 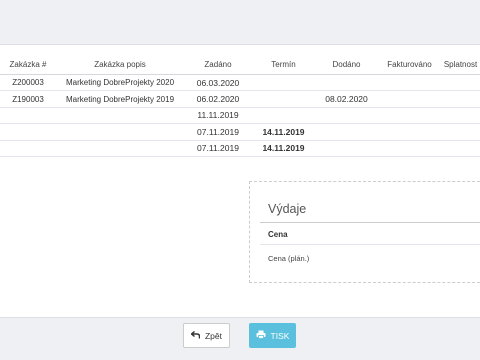 What do you see at coordinates (120, 99) in the screenshot?
I see `cell-popis: Marketing DobreProjekty 2019` at bounding box center [120, 99].